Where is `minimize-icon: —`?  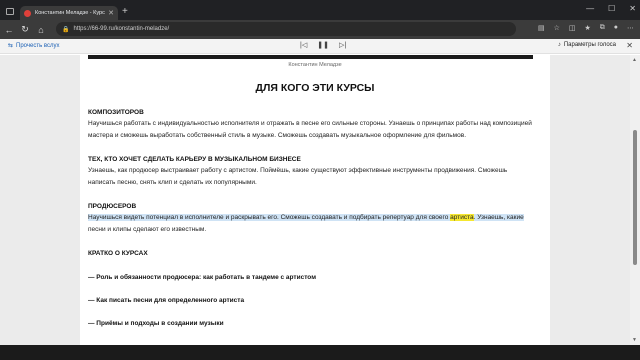
minimize-icon: — is located at coordinates (590, 8).